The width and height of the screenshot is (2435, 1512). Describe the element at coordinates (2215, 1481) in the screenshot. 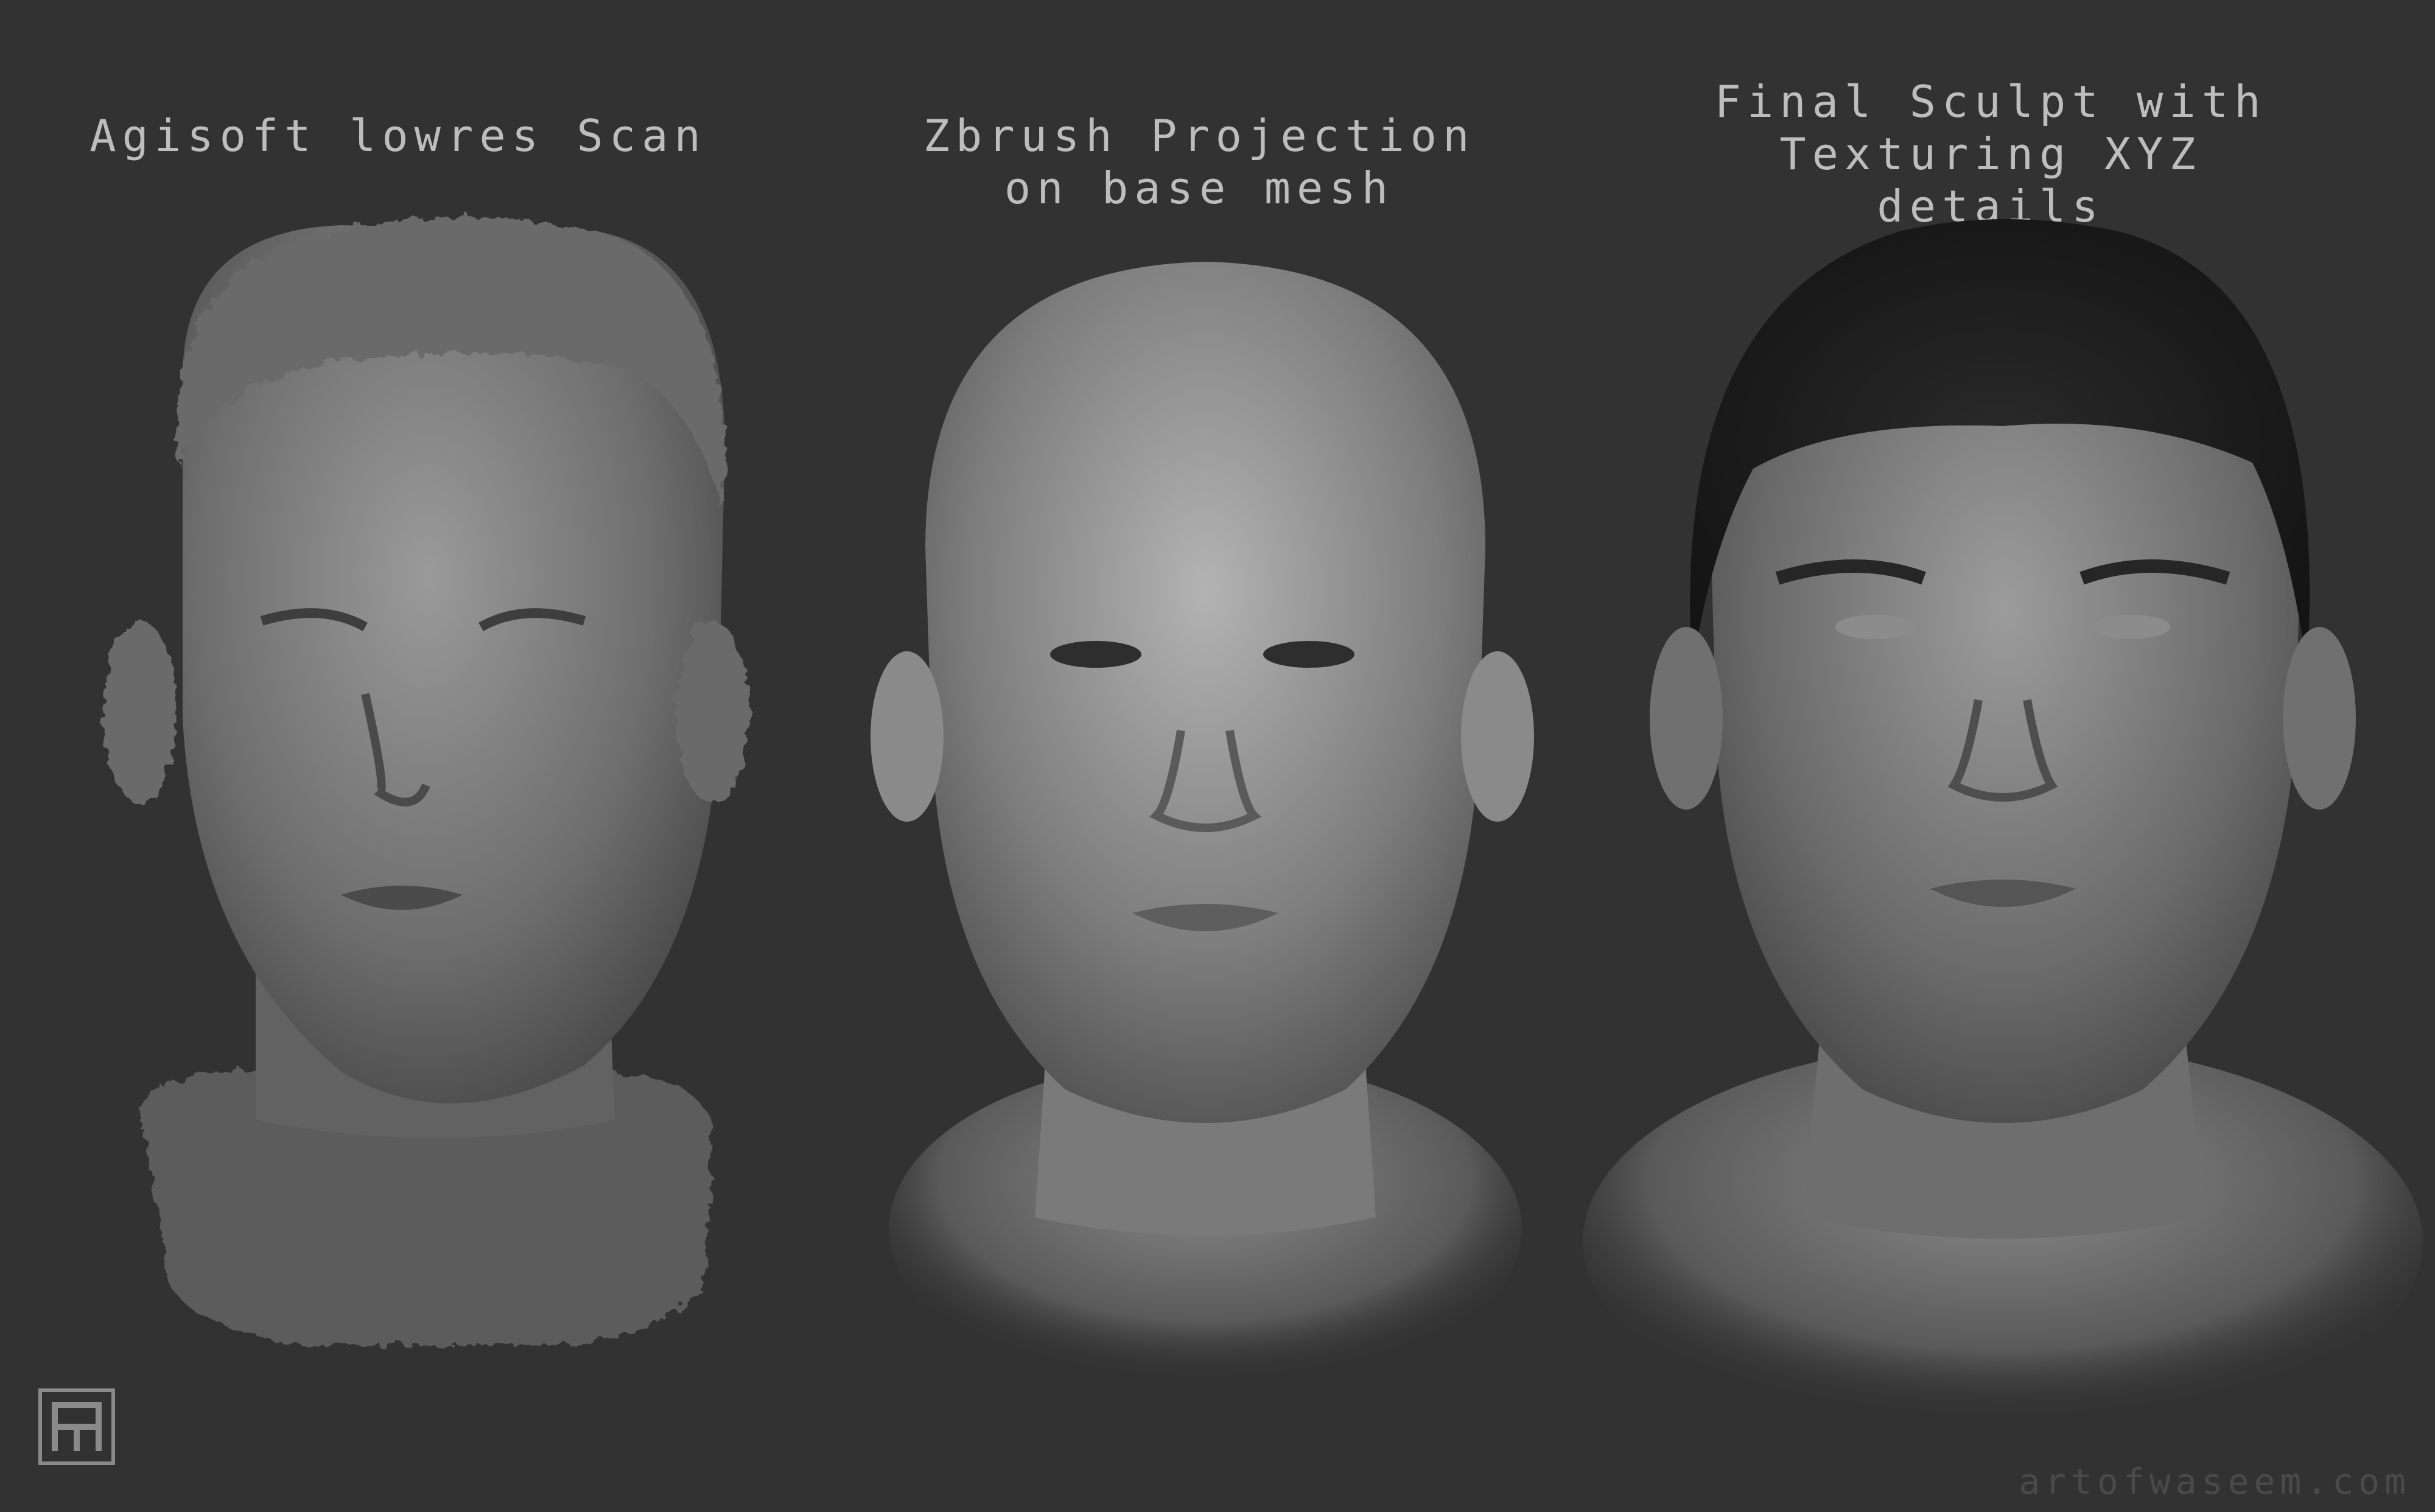

I see `watermark-text: artofwaseem.com` at that location.